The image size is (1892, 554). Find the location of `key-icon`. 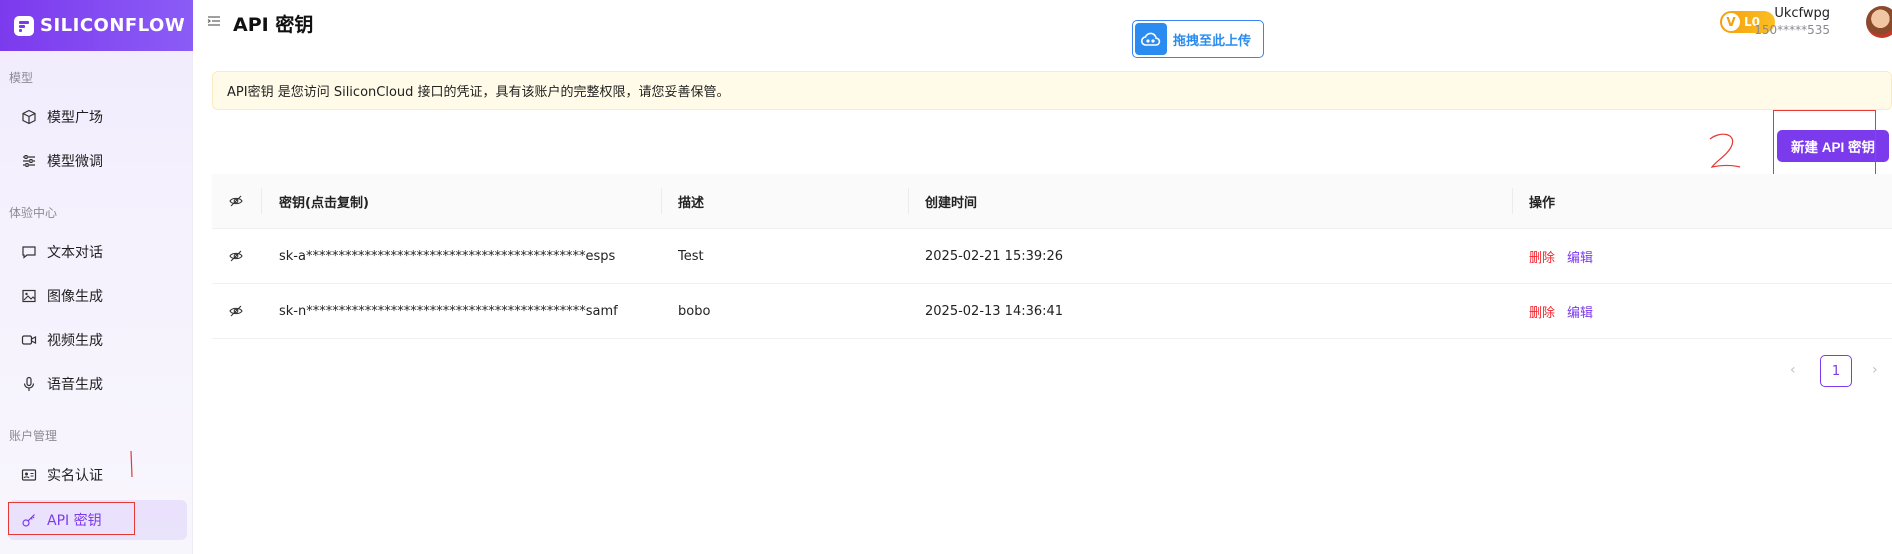

key-icon is located at coordinates (28, 520).